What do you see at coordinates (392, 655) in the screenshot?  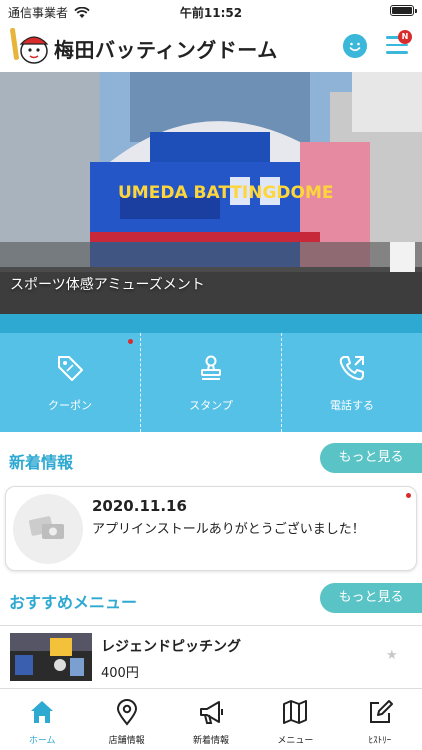 I see `favorite-star-icon: ★` at bounding box center [392, 655].